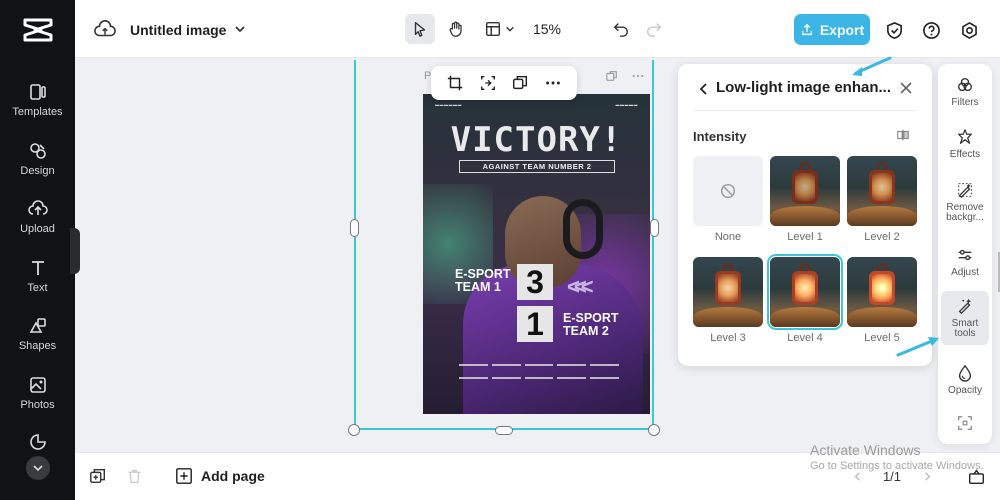 Image resolution: width=1000 pixels, height=500 pixels. Describe the element at coordinates (220, 476) in the screenshot. I see `add-page-button: Add page` at that location.